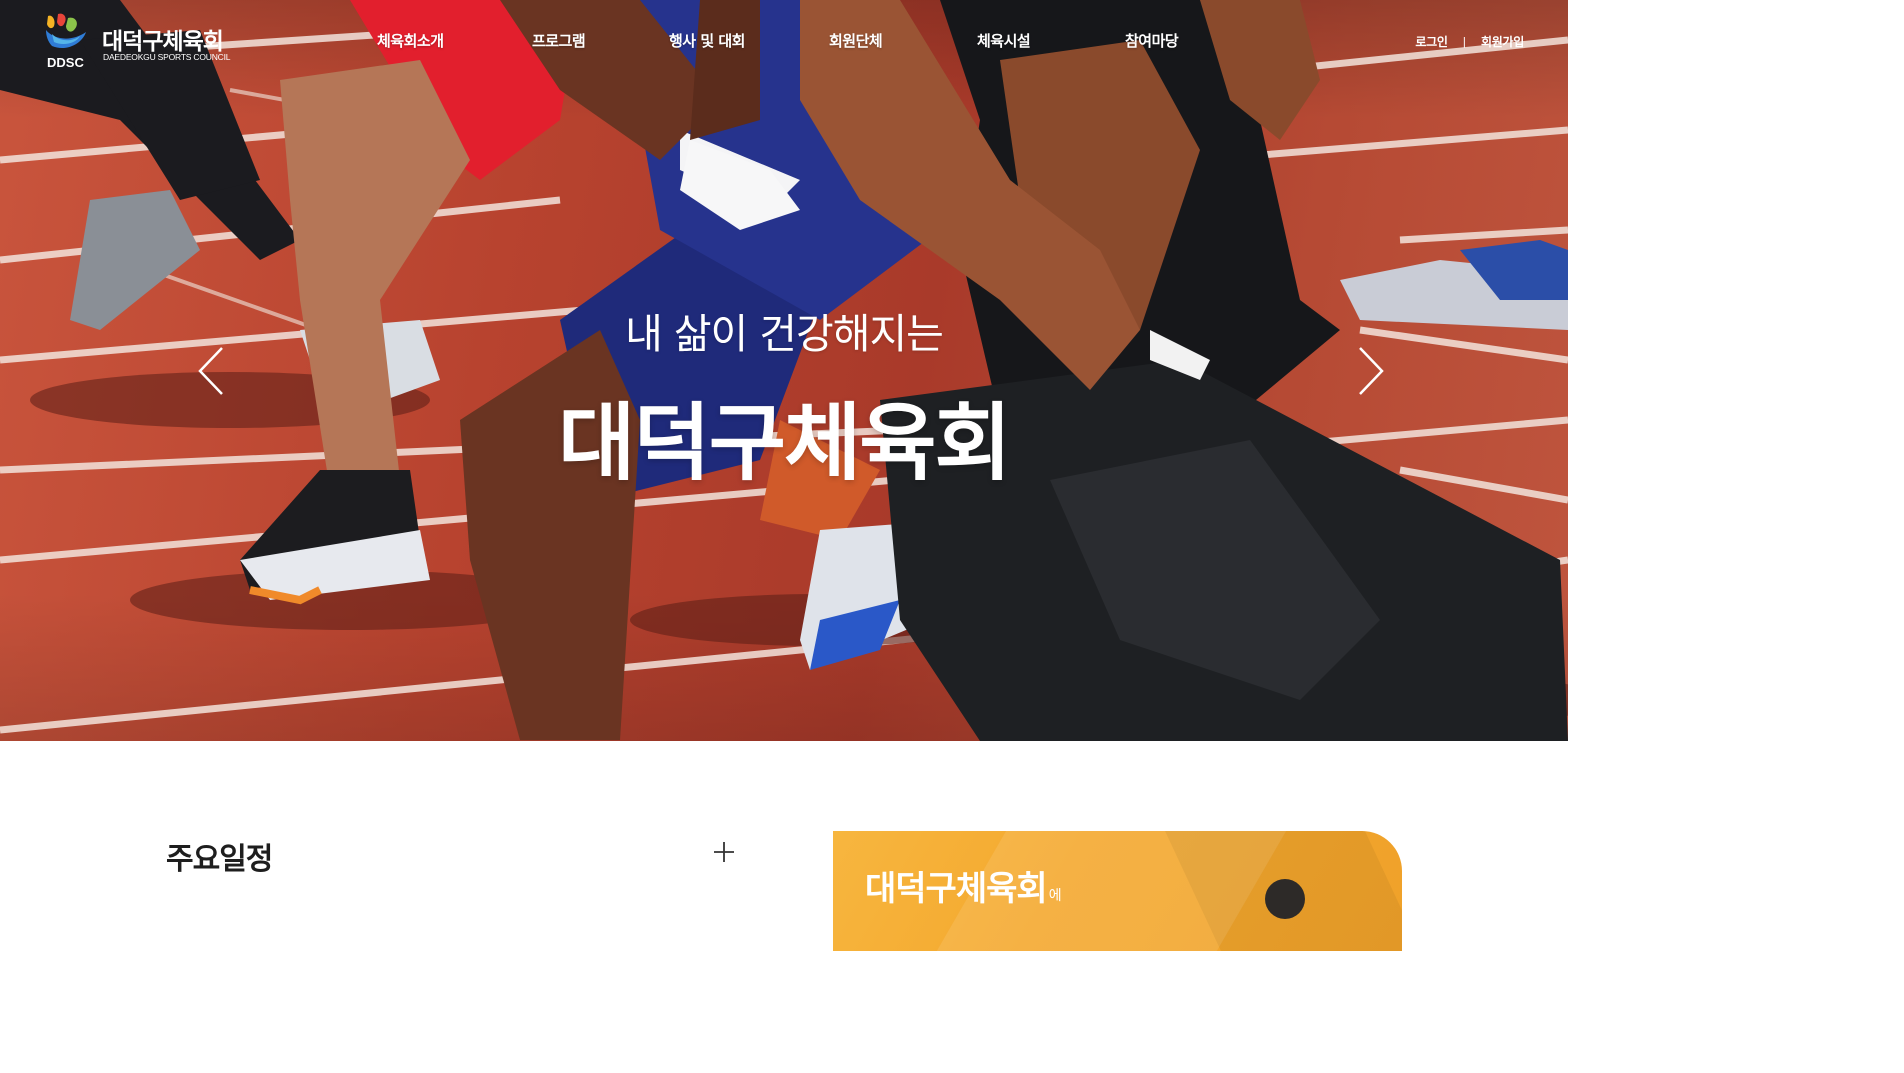 Image resolution: width=1904 pixels, height=1073 pixels. I want to click on promo-card: 대덕구체육회 에, so click(1117, 891).